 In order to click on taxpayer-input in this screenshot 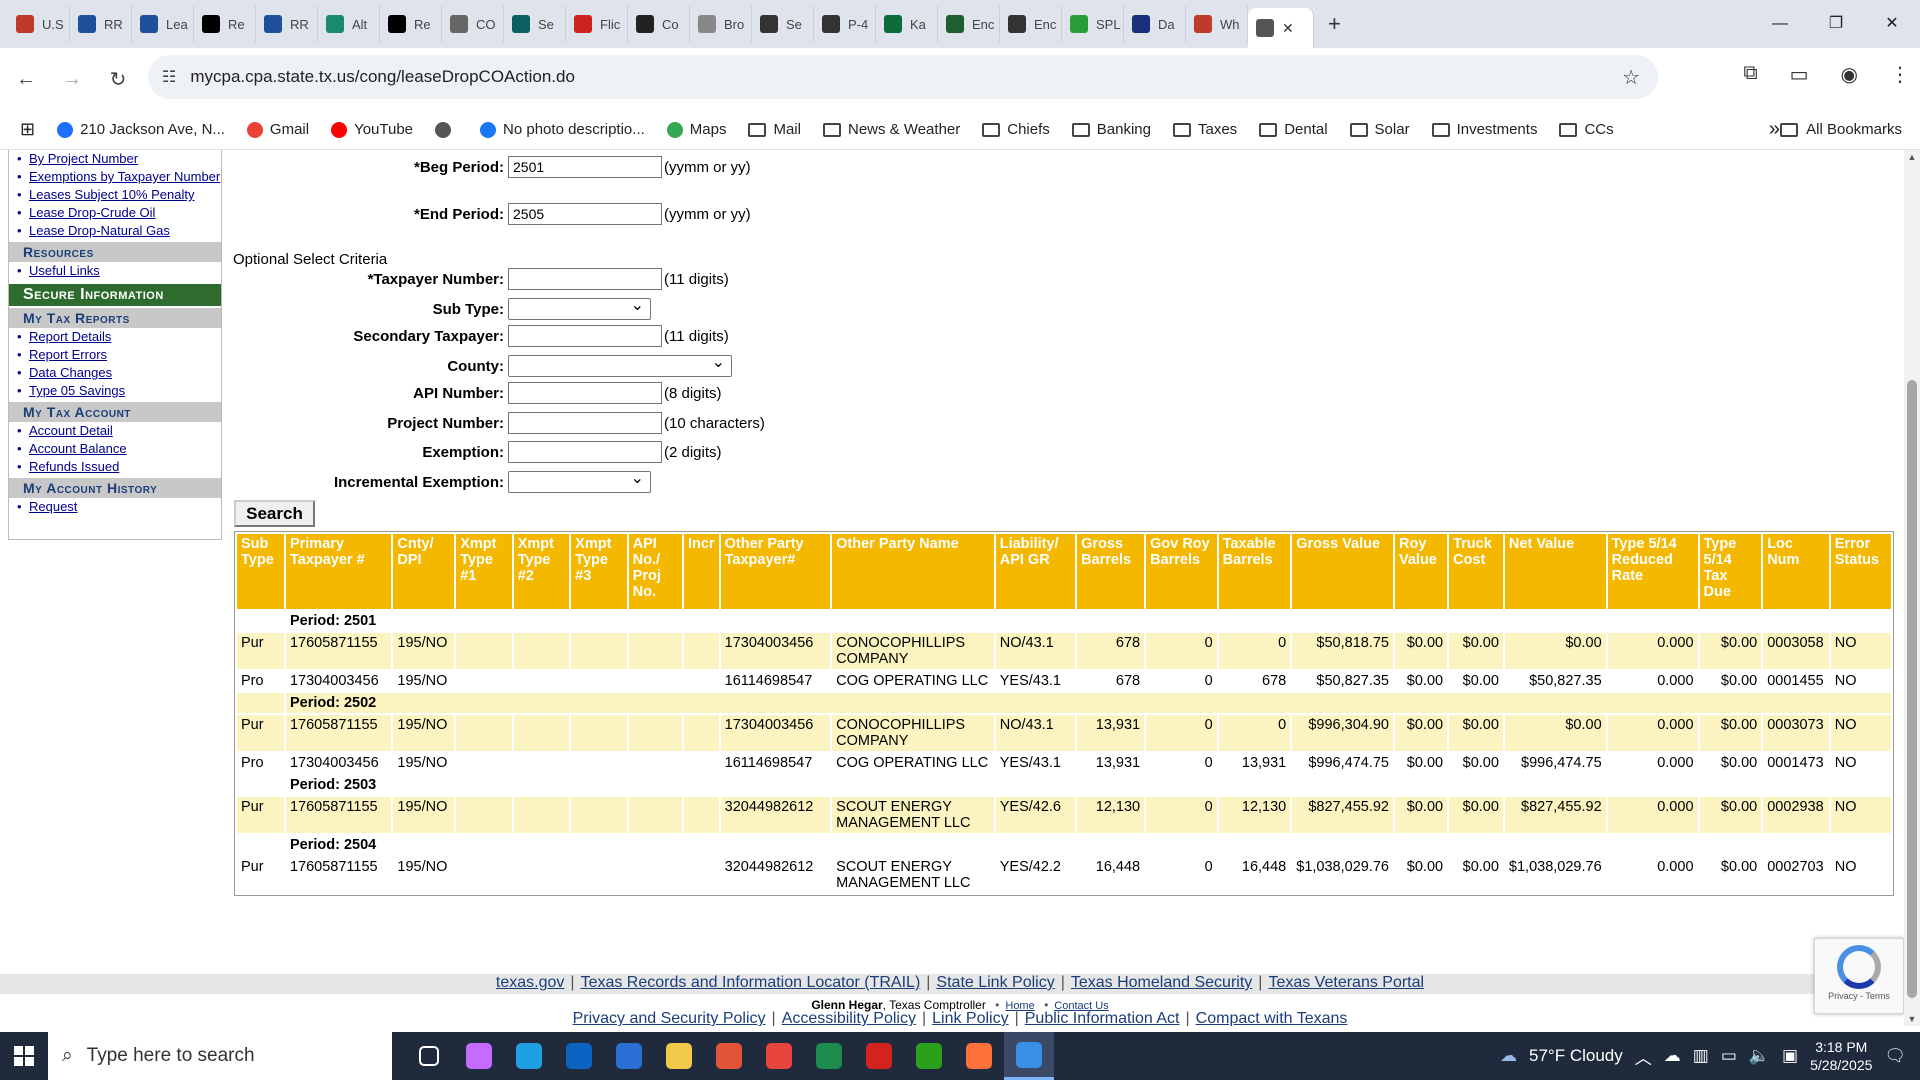, I will do `click(585, 279)`.